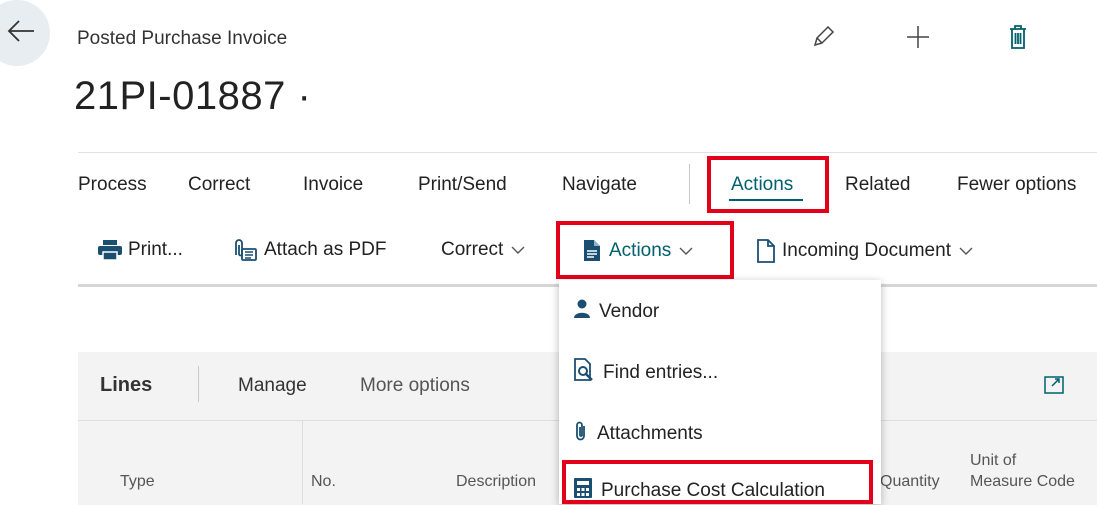 This screenshot has width=1097, height=505. What do you see at coordinates (126, 385) in the screenshot?
I see `lines-title: Lines` at bounding box center [126, 385].